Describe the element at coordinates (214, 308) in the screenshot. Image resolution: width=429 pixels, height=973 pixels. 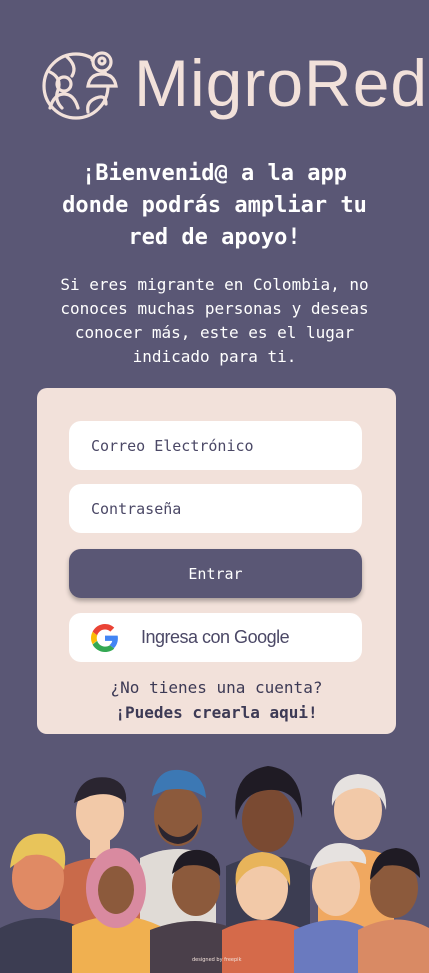
I see `intro-line: conoces muchas personas y deseas` at that location.